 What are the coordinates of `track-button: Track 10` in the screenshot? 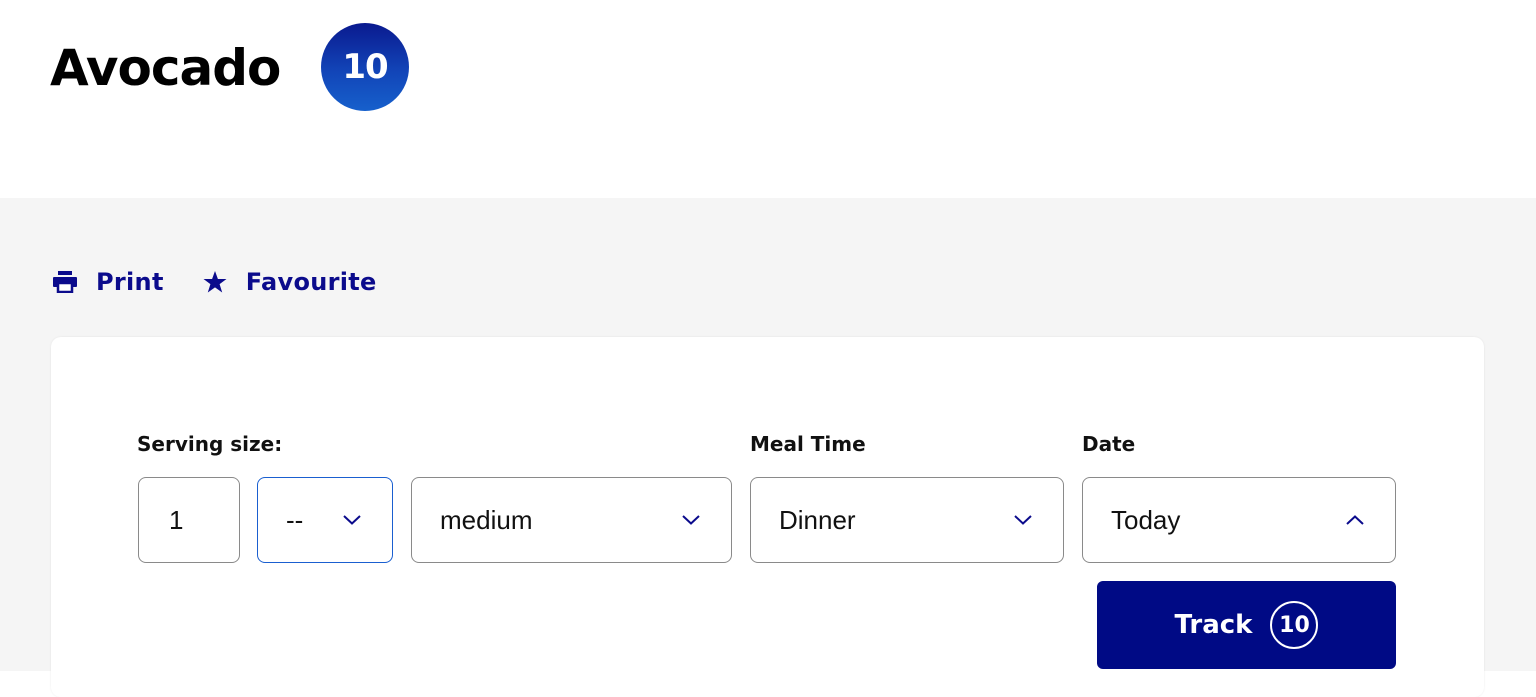 It's located at (1246, 625).